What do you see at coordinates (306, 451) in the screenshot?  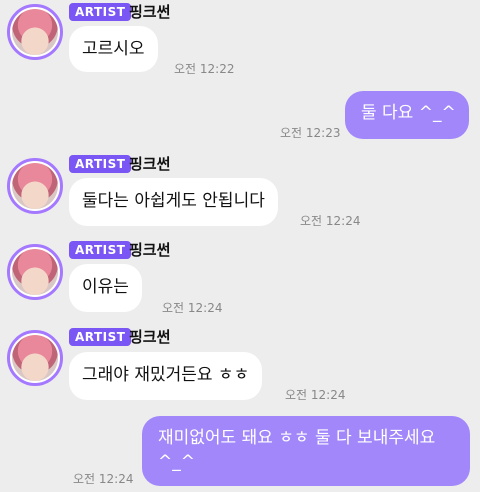 I see `outgoing-message-bubble: 재미없어도 돼요 ㅎㅎ 둘 다 보내주세요 ^_^` at bounding box center [306, 451].